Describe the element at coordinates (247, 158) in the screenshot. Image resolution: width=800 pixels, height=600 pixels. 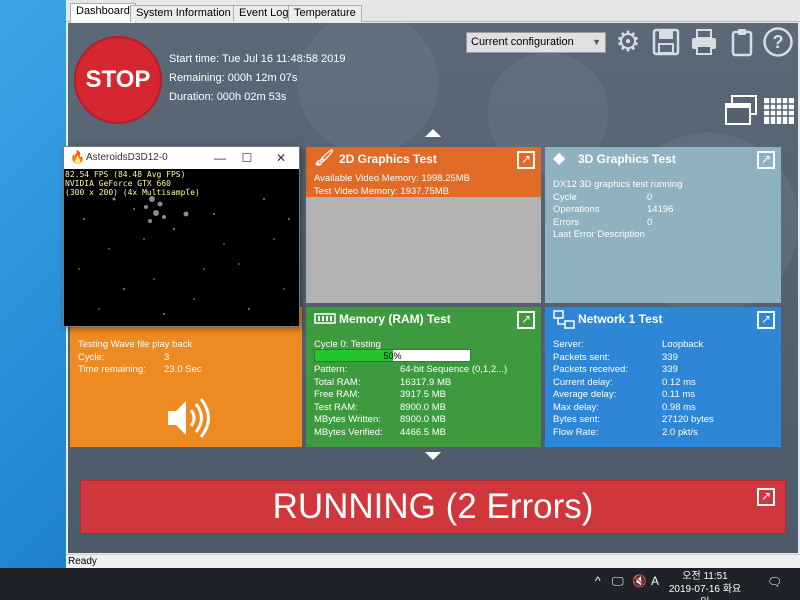
I see `maximize-icon: ☐` at that location.